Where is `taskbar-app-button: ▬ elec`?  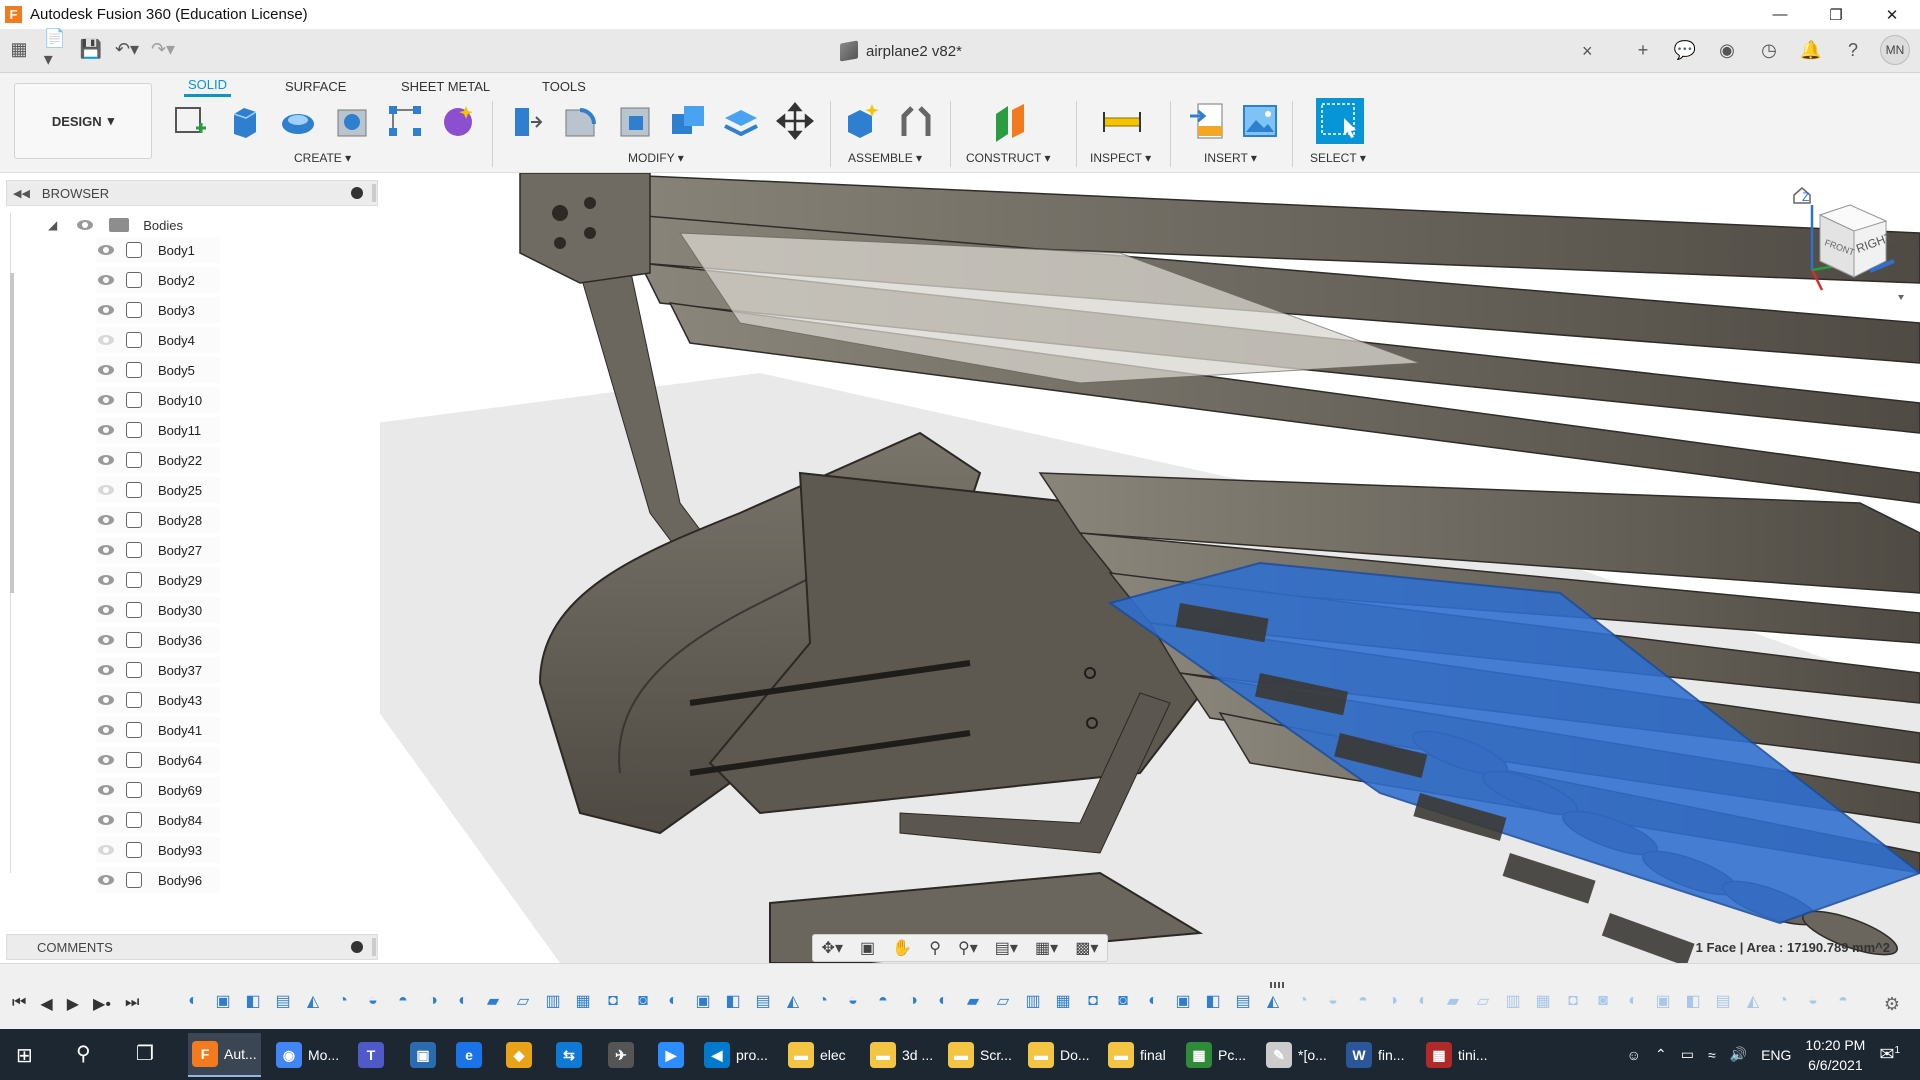 taskbar-app-button: ▬ elec is located at coordinates (817, 1055).